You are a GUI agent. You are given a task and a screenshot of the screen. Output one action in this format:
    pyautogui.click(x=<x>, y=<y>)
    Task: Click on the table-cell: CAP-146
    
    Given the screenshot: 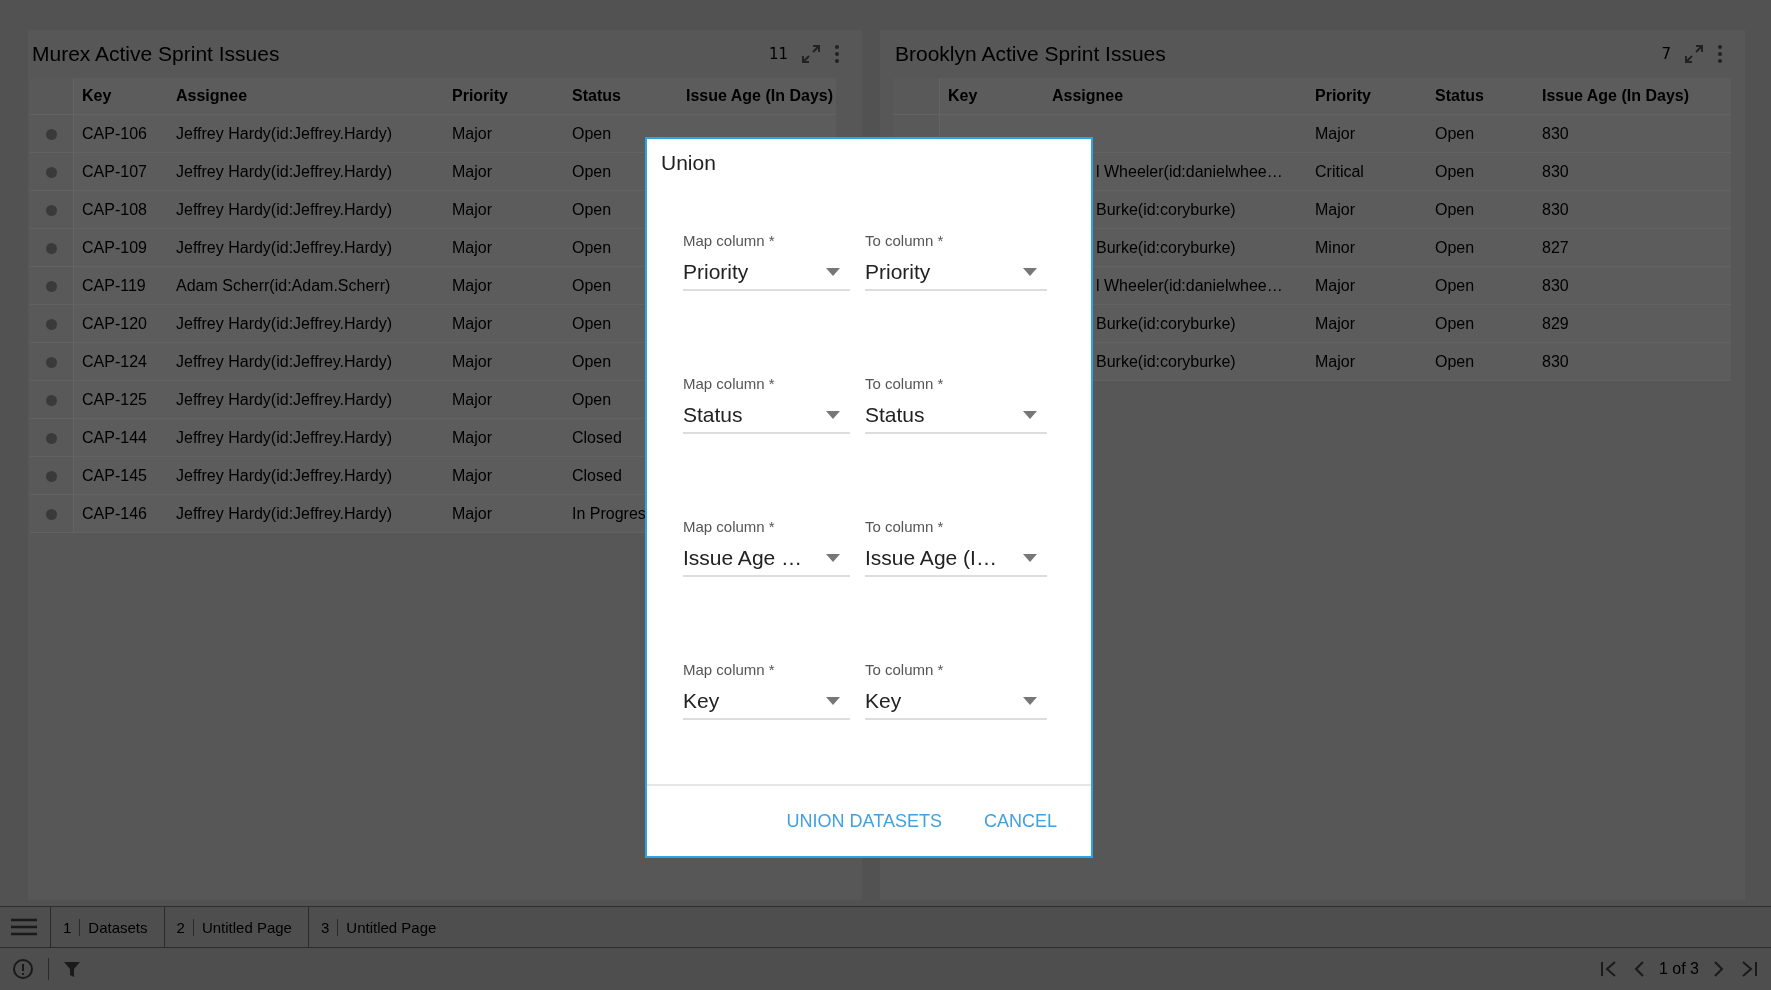 What is the action you would take?
    pyautogui.click(x=114, y=513)
    